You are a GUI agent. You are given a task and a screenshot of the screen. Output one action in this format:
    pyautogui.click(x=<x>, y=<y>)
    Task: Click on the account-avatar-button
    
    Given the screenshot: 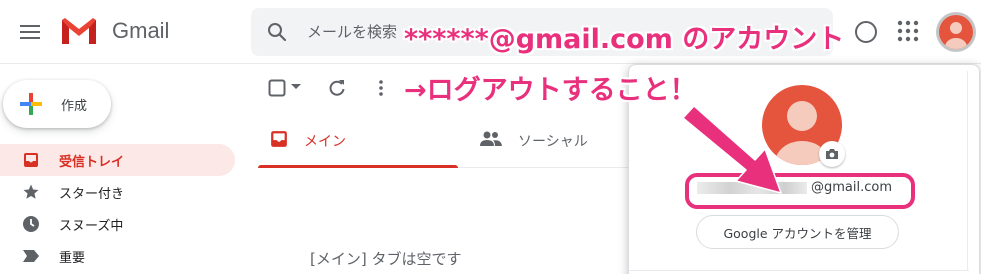 What is the action you would take?
    pyautogui.click(x=956, y=32)
    